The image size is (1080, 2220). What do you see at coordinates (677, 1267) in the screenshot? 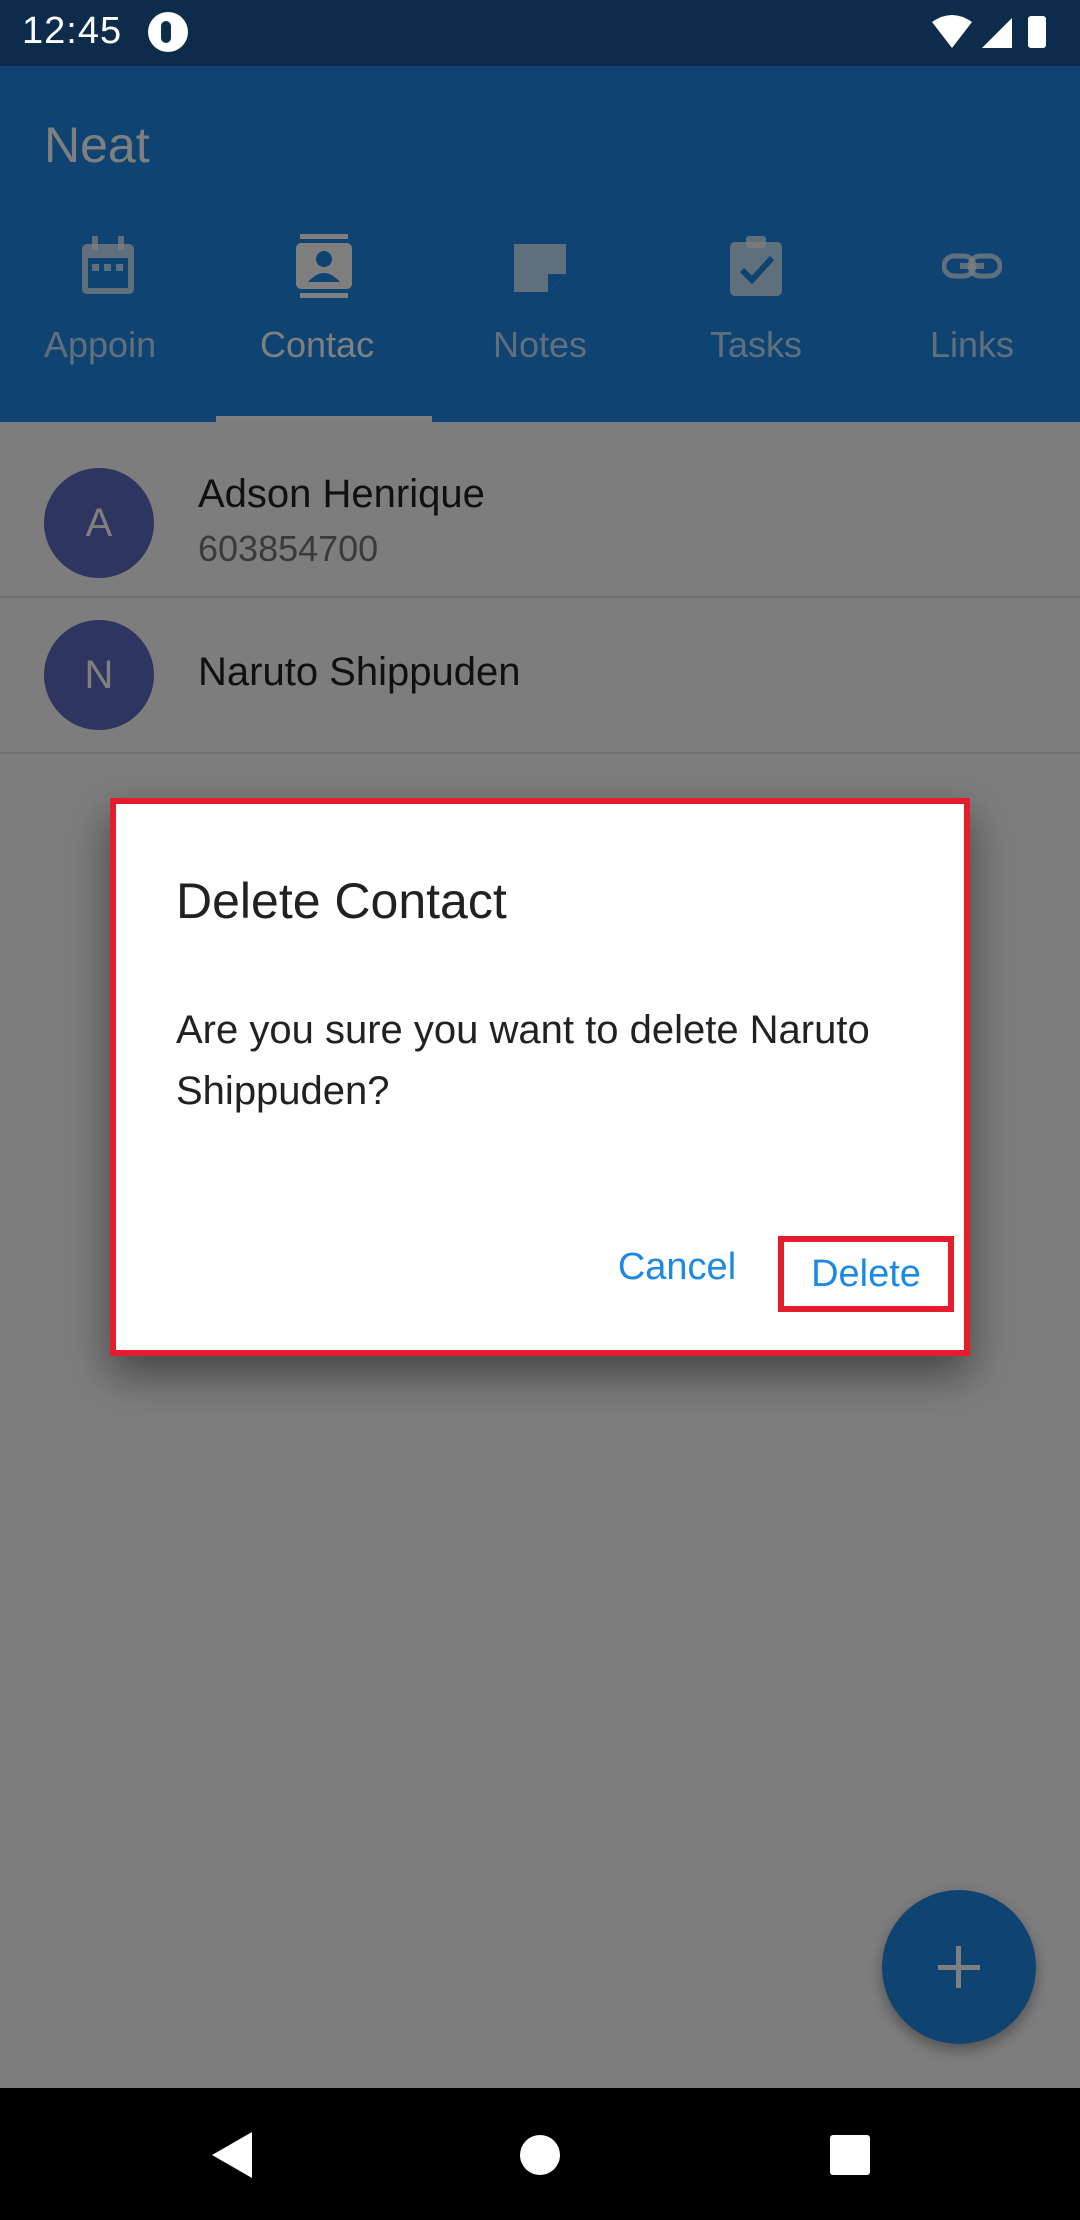
I see `cancel-button: Cancel` at bounding box center [677, 1267].